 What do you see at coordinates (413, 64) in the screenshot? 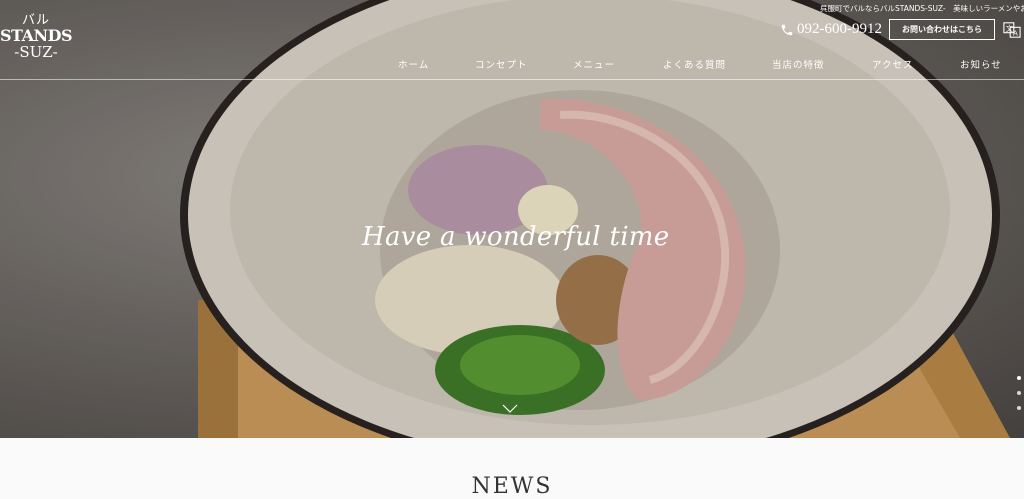
I see `nav-item-home: ホーム` at bounding box center [413, 64].